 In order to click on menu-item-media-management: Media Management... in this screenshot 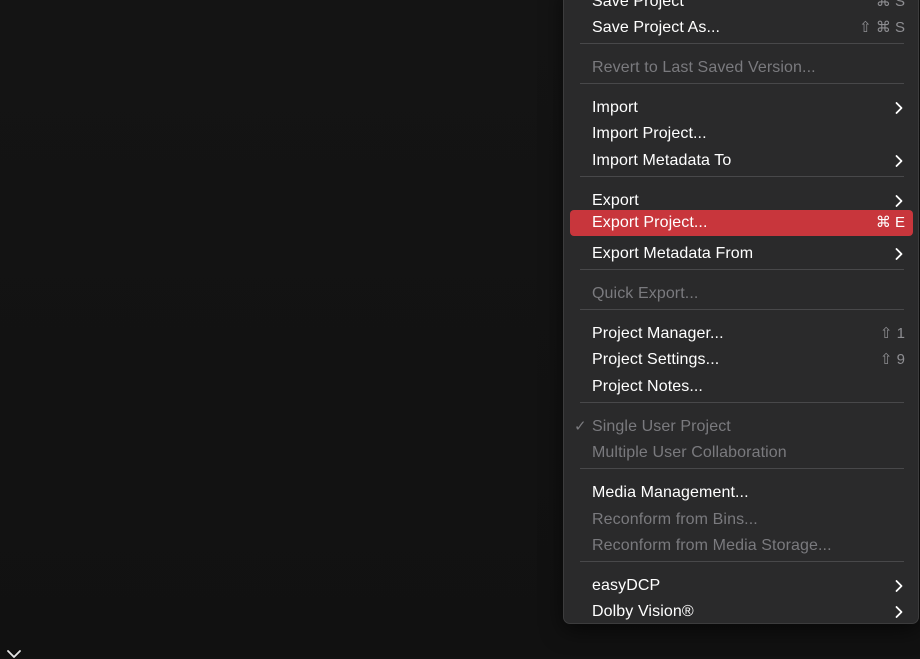, I will do `click(741, 493)`.